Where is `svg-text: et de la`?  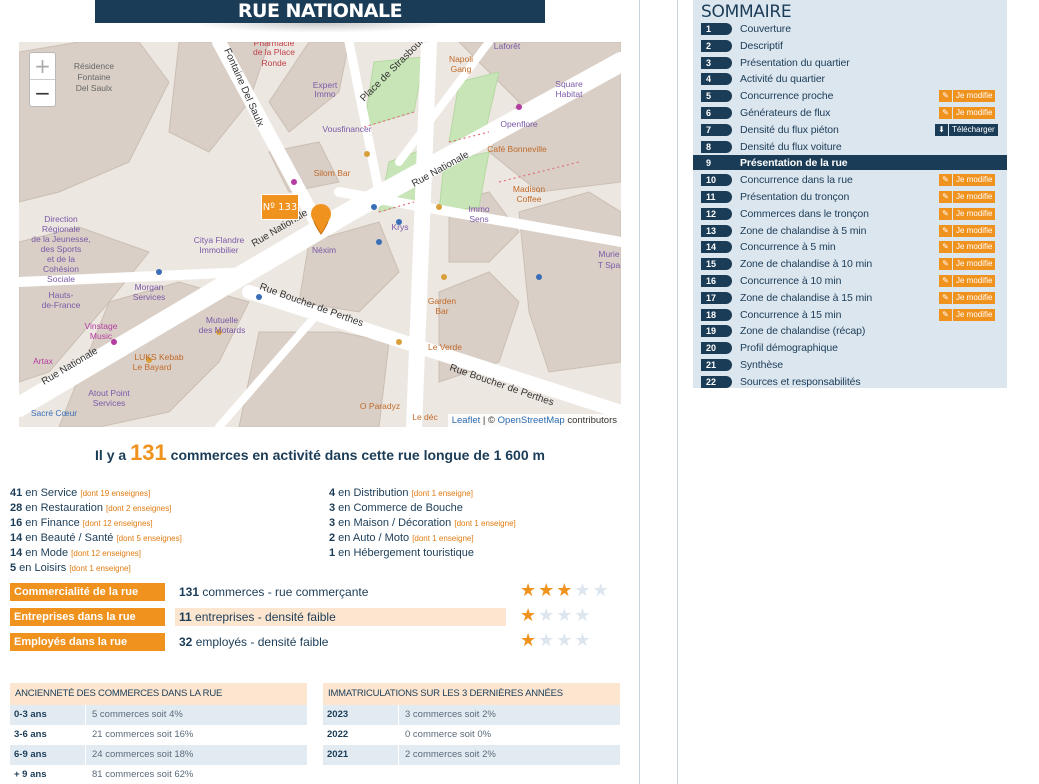
svg-text: et de la is located at coordinates (61, 259).